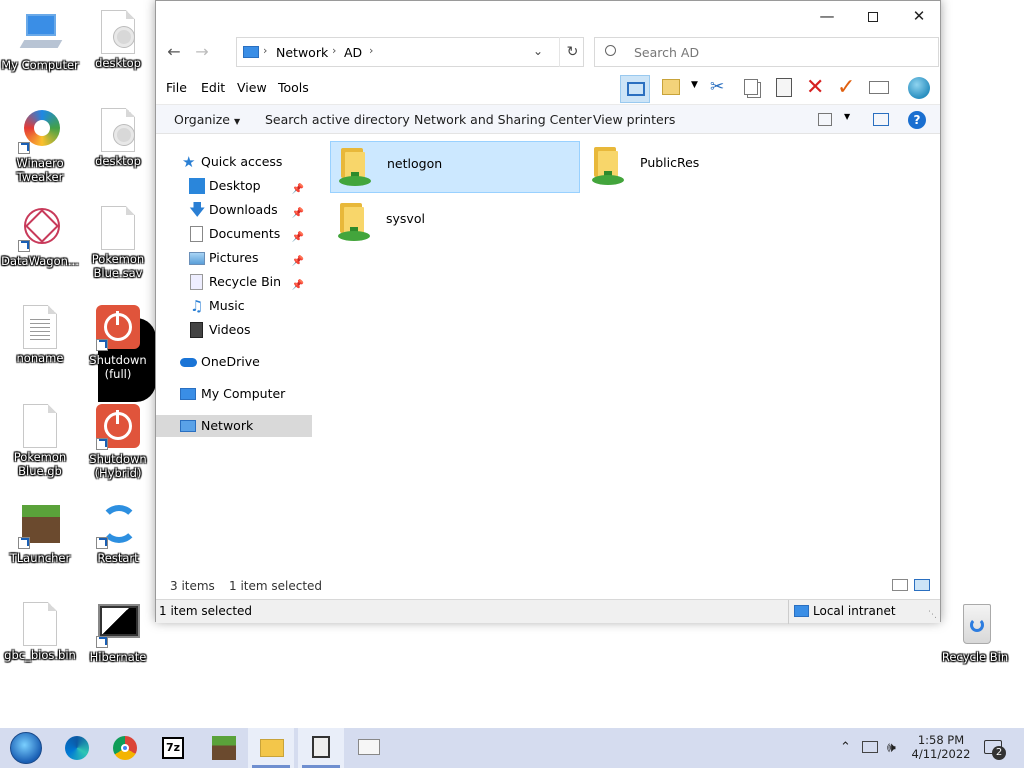 The height and width of the screenshot is (768, 1024). What do you see at coordinates (252, 88) in the screenshot?
I see `menu-view: View` at bounding box center [252, 88].